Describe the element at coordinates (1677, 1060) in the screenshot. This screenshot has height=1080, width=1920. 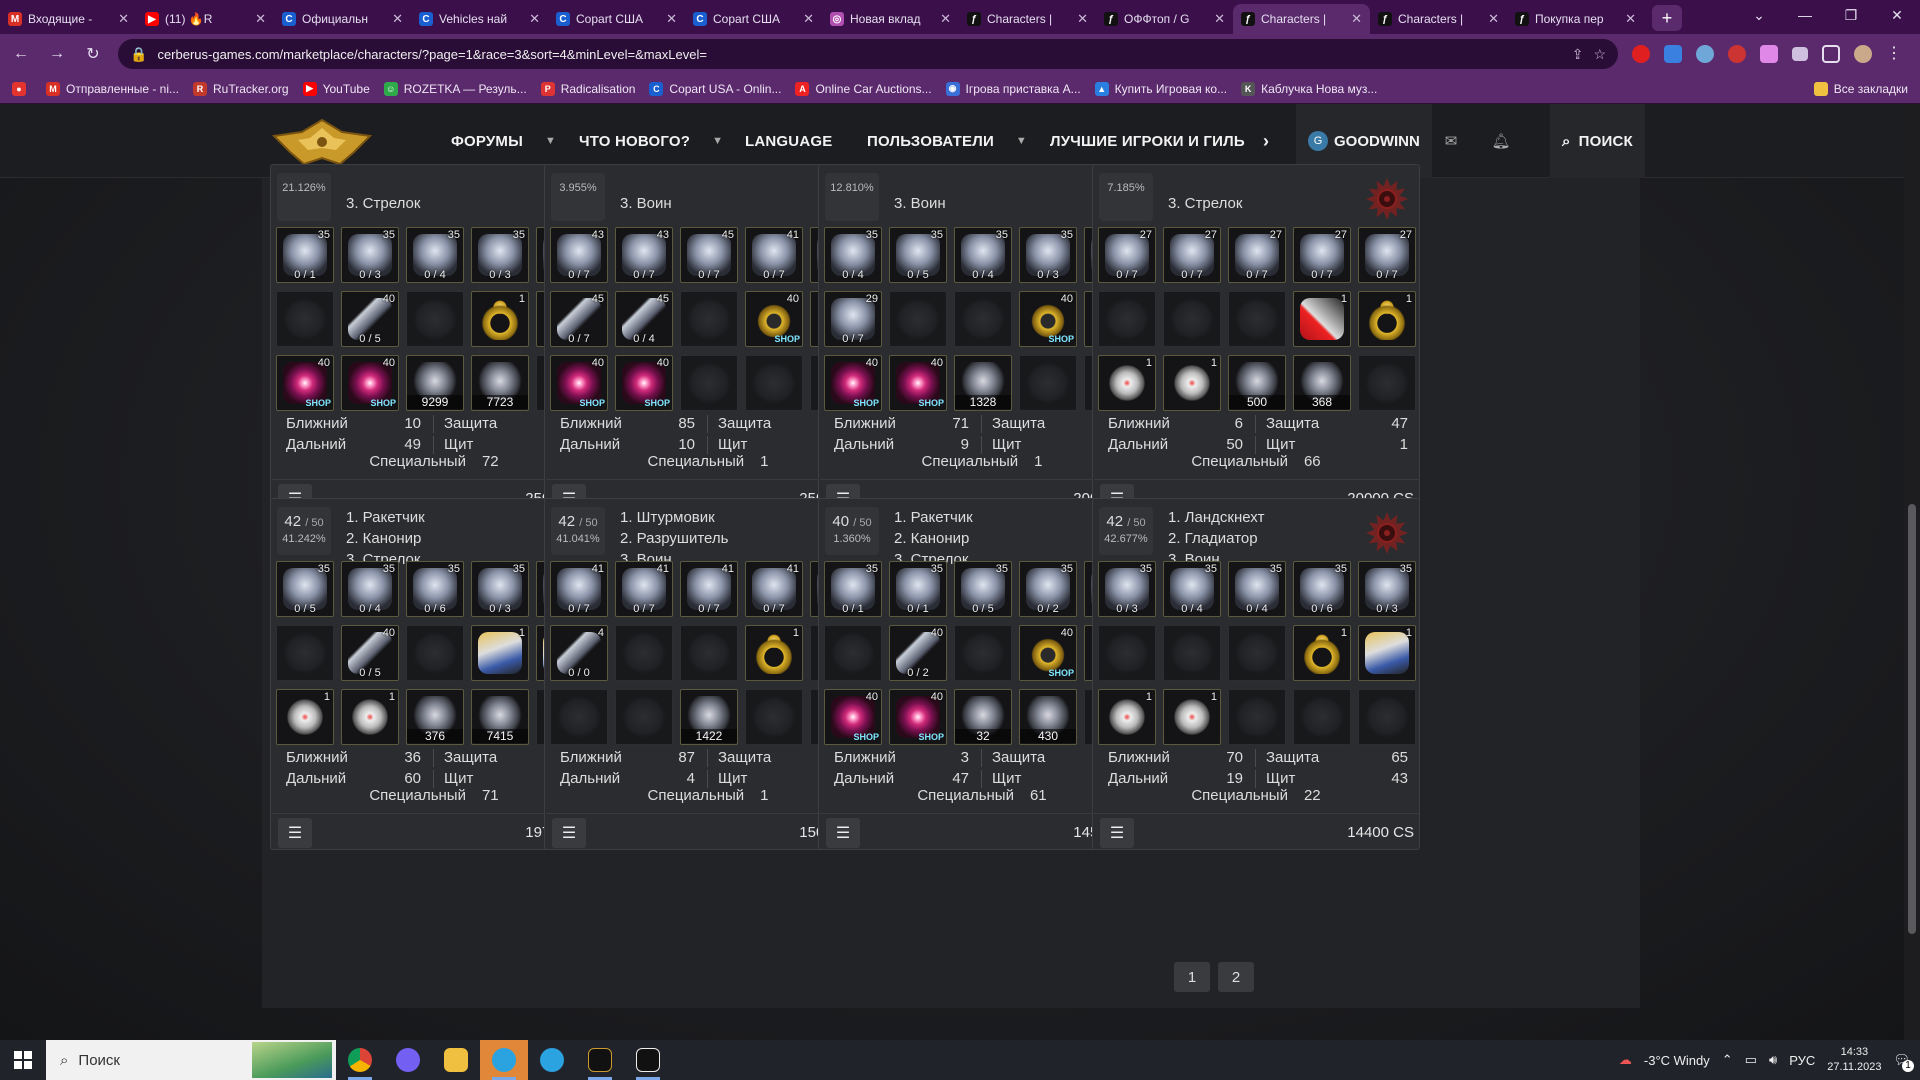
I see `weather-text: -3°C Windy` at that location.